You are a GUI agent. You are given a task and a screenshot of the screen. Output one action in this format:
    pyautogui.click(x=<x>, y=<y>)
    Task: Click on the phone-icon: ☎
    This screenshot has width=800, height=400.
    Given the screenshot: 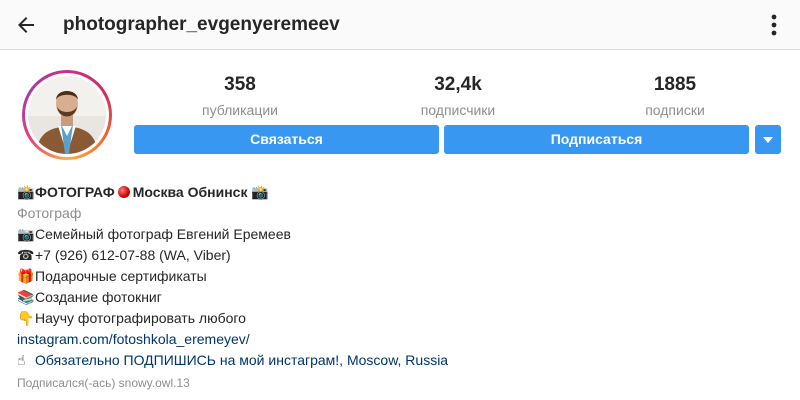 What is the action you would take?
    pyautogui.click(x=26, y=255)
    